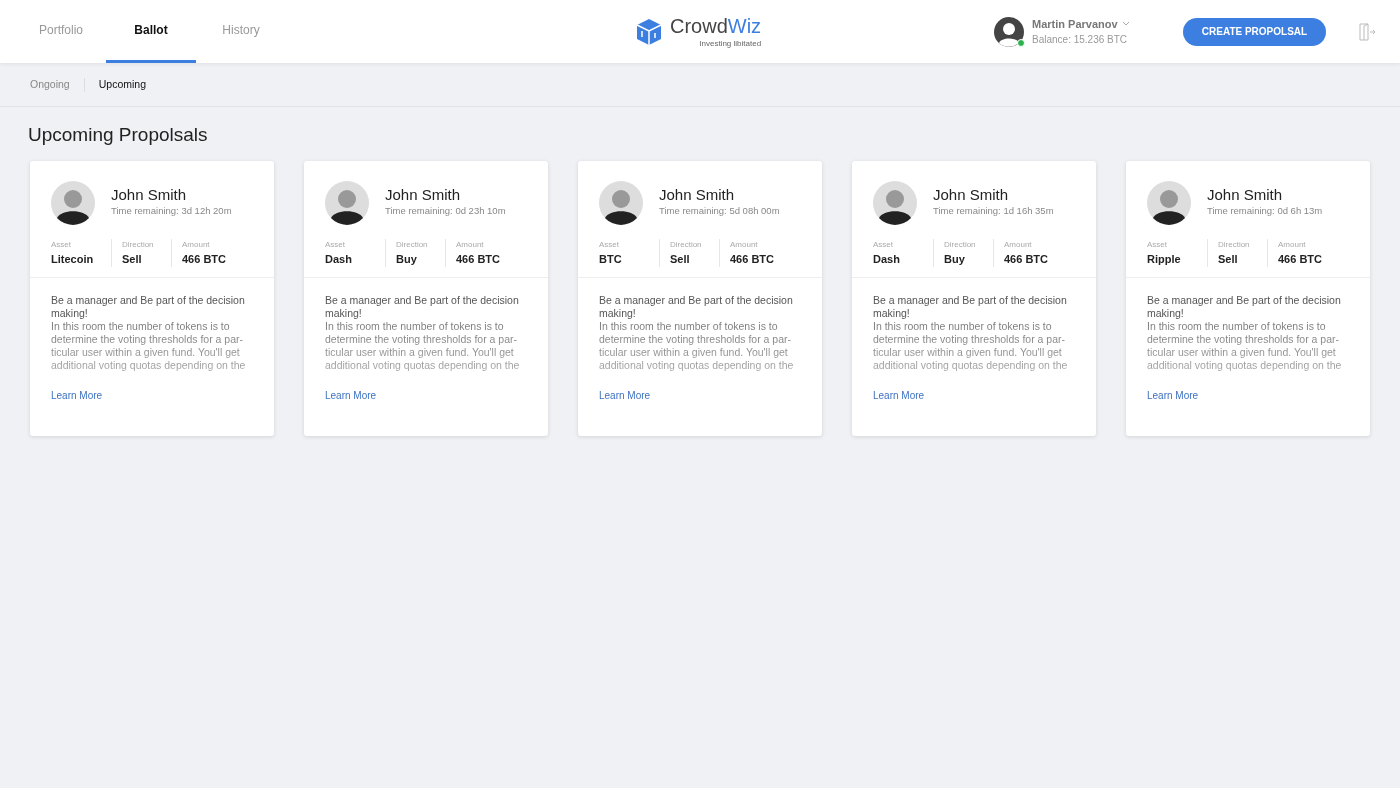  I want to click on time-remaining: Time remaining: 3d 12h 20m, so click(171, 210).